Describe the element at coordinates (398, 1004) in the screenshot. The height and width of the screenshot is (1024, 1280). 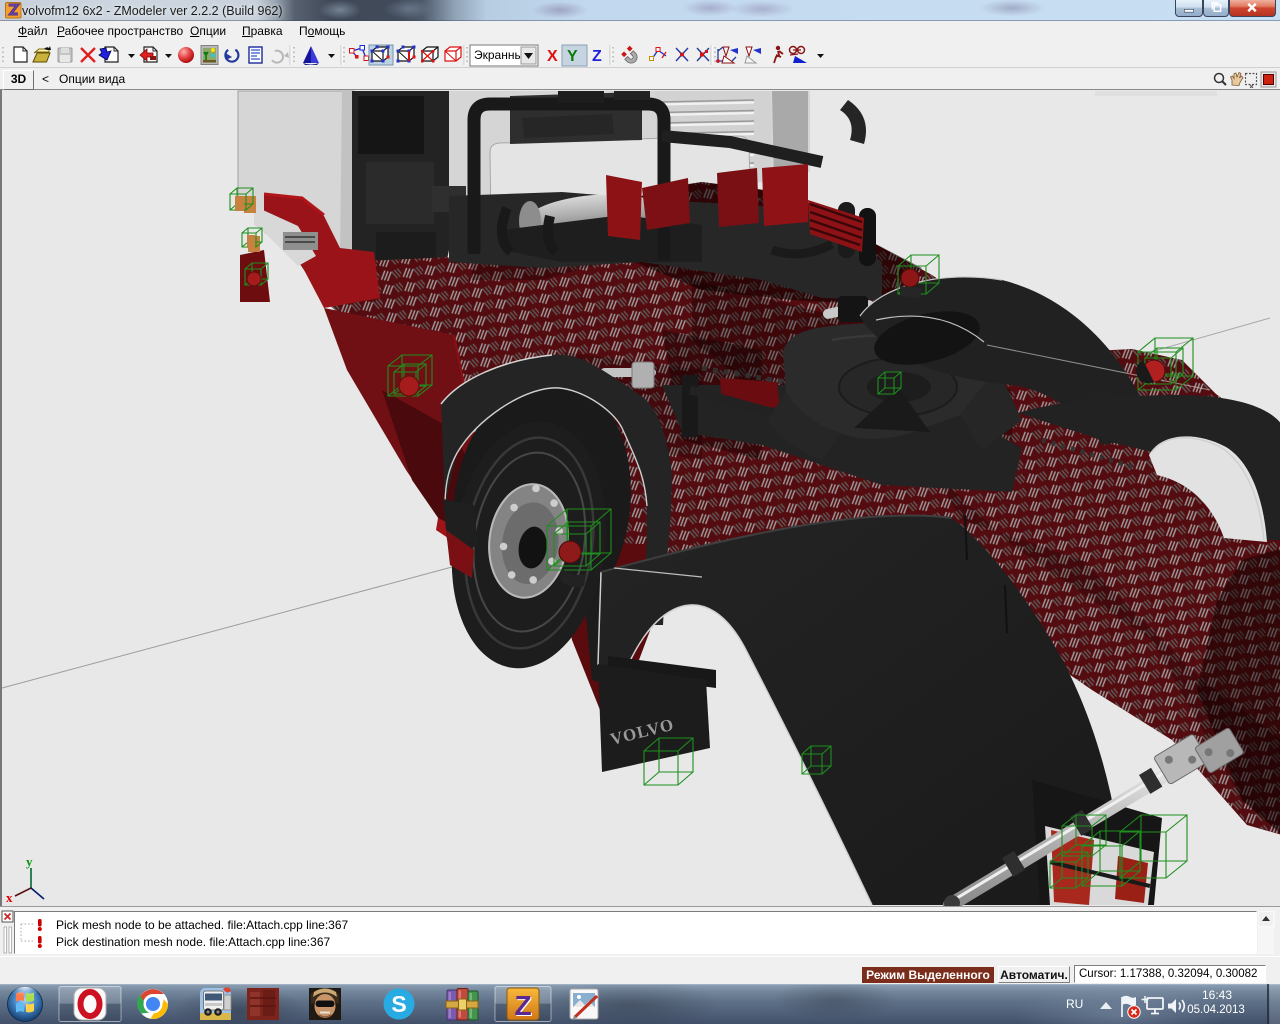
I see `svg-text: S` at that location.